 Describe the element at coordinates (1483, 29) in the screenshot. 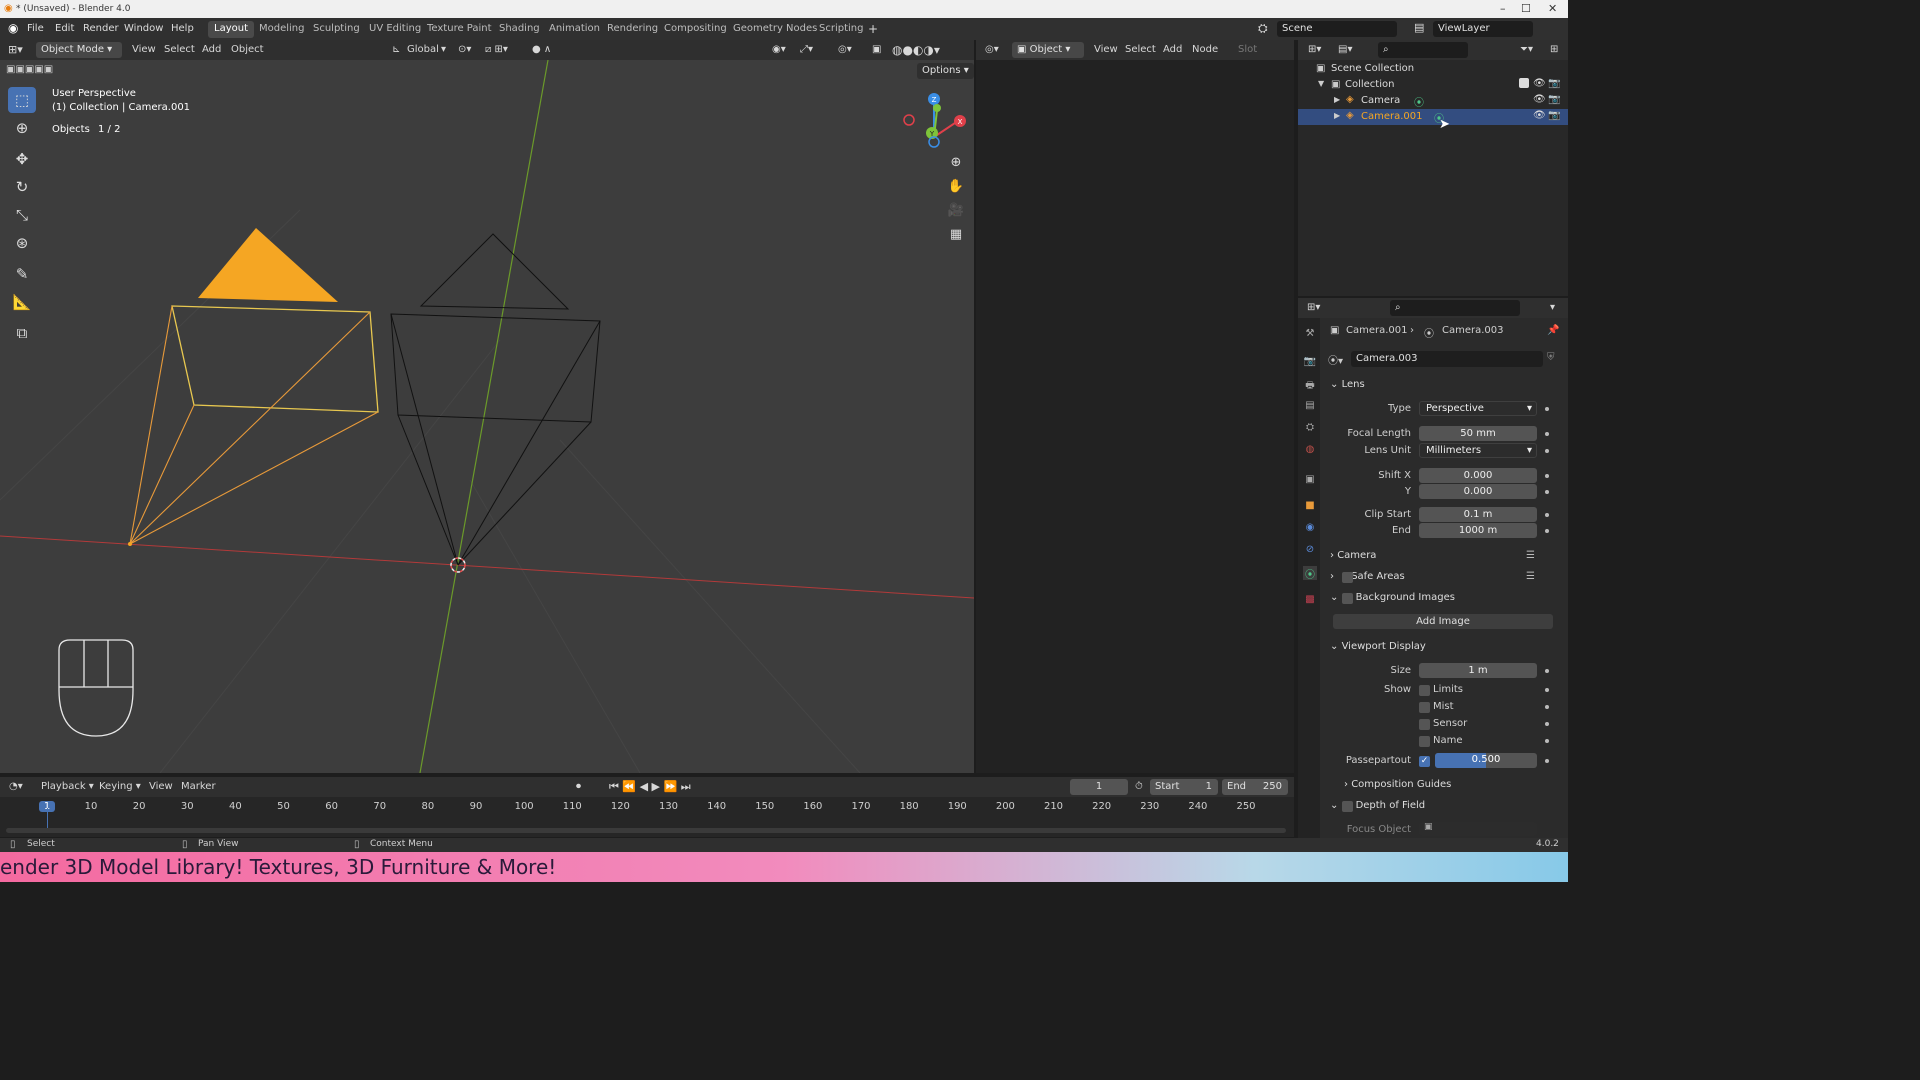

I see `view-layer-field: ViewLayer` at that location.